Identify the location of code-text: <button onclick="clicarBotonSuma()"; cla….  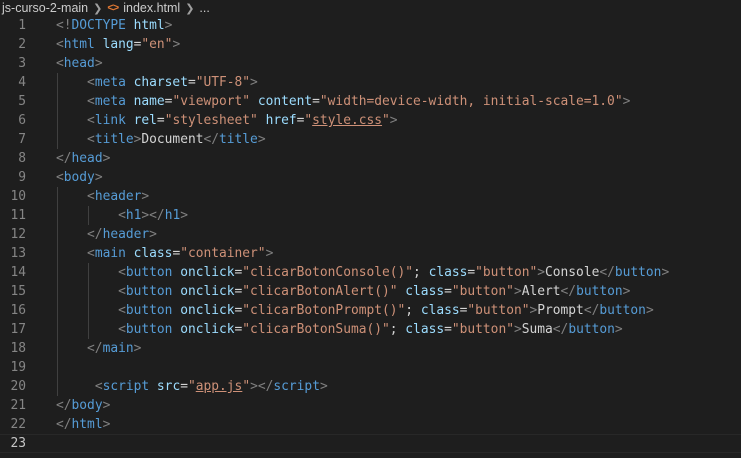
(339, 329).